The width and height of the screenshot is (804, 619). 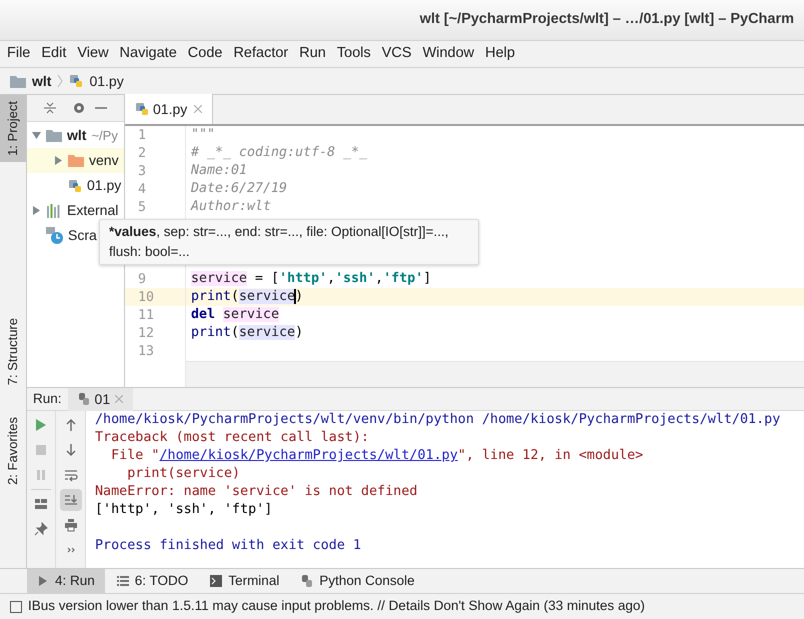 I want to click on run-icon, so click(x=43, y=581).